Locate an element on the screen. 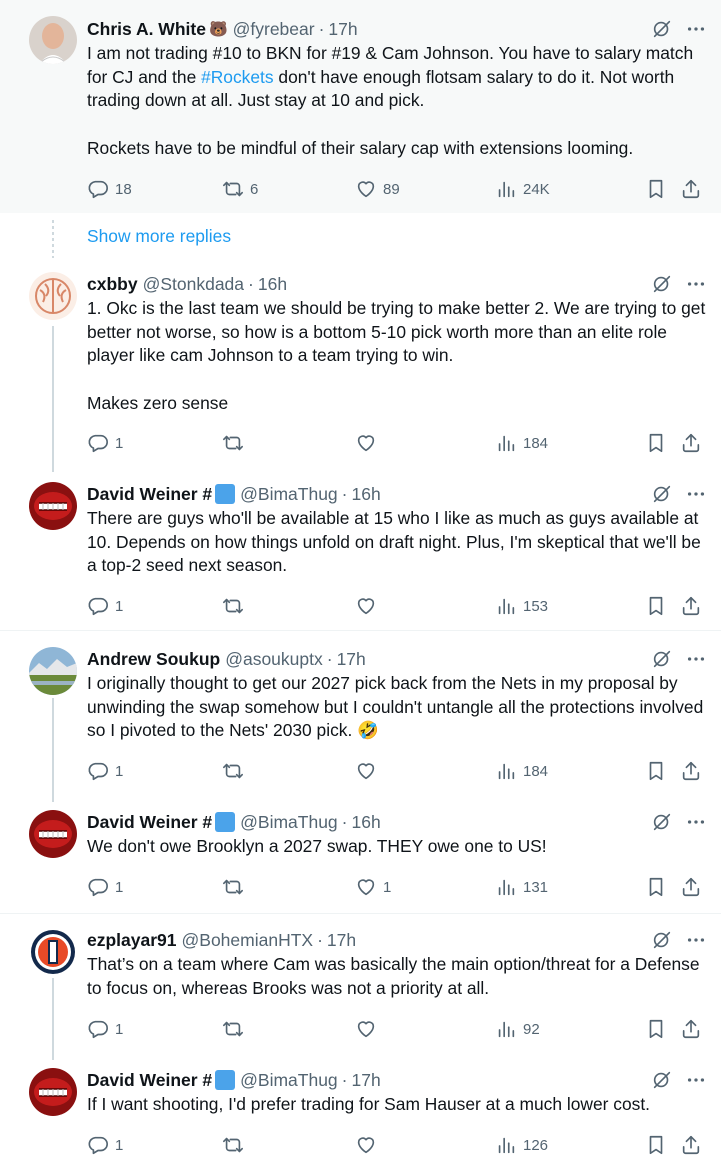 This screenshot has height=1168, width=721. repost-button: 6 is located at coordinates (240, 189).